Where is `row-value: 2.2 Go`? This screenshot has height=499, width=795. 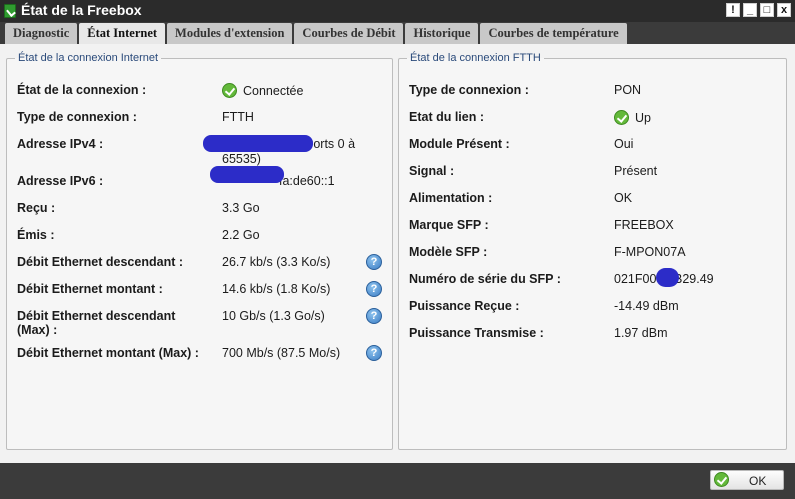 row-value: 2.2 Go is located at coordinates (241, 235).